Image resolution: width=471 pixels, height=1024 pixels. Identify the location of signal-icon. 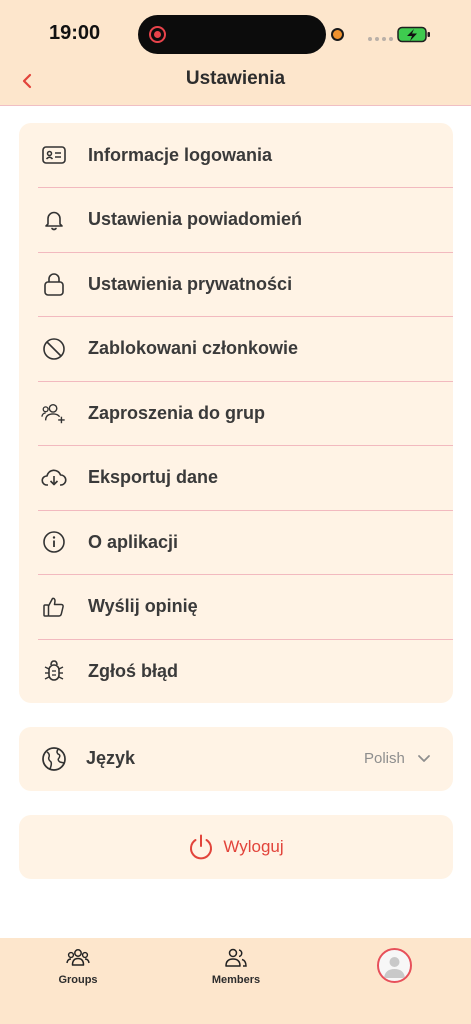
(380, 39).